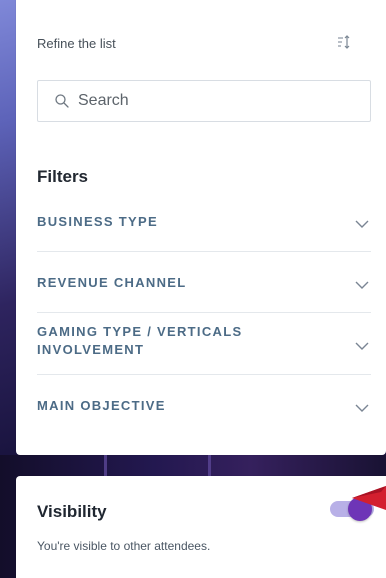 This screenshot has width=386, height=578. I want to click on filter-business-type: BUSINESS TYPE, so click(204, 221).